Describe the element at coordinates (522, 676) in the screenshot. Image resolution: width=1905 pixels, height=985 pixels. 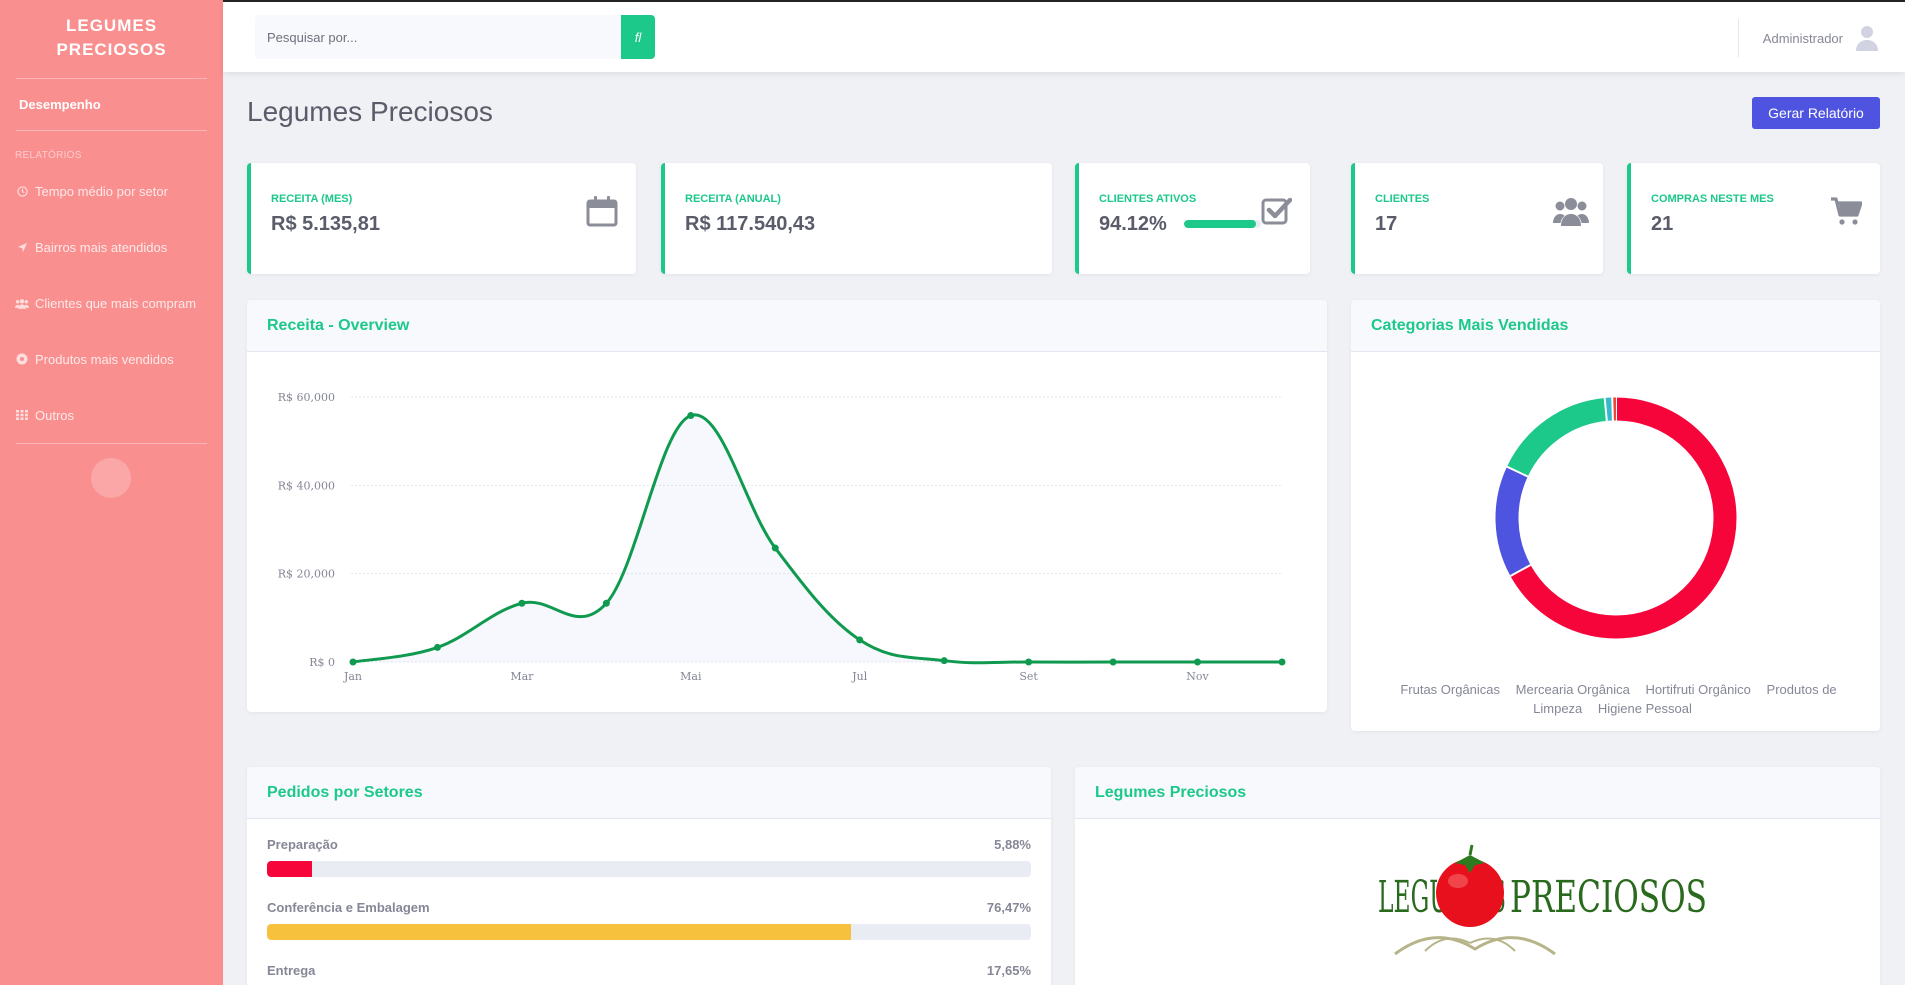
I see `x-tick-label: Mar` at that location.